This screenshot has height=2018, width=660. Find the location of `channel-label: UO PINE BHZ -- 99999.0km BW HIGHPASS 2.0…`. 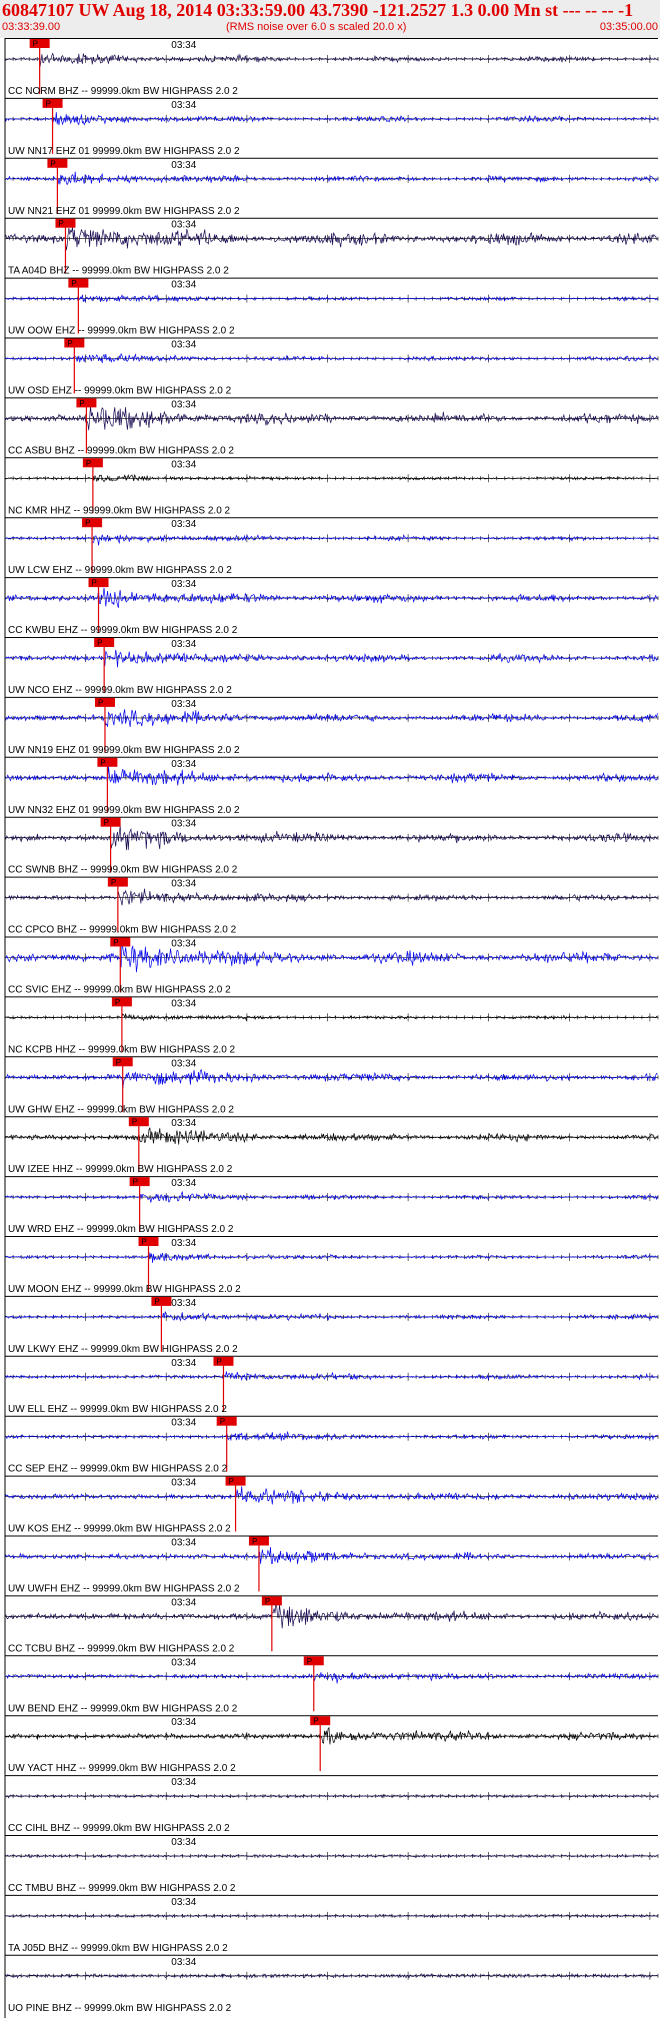

channel-label: UO PINE BHZ -- 99999.0km BW HIGHPASS 2.0… is located at coordinates (120, 2008).